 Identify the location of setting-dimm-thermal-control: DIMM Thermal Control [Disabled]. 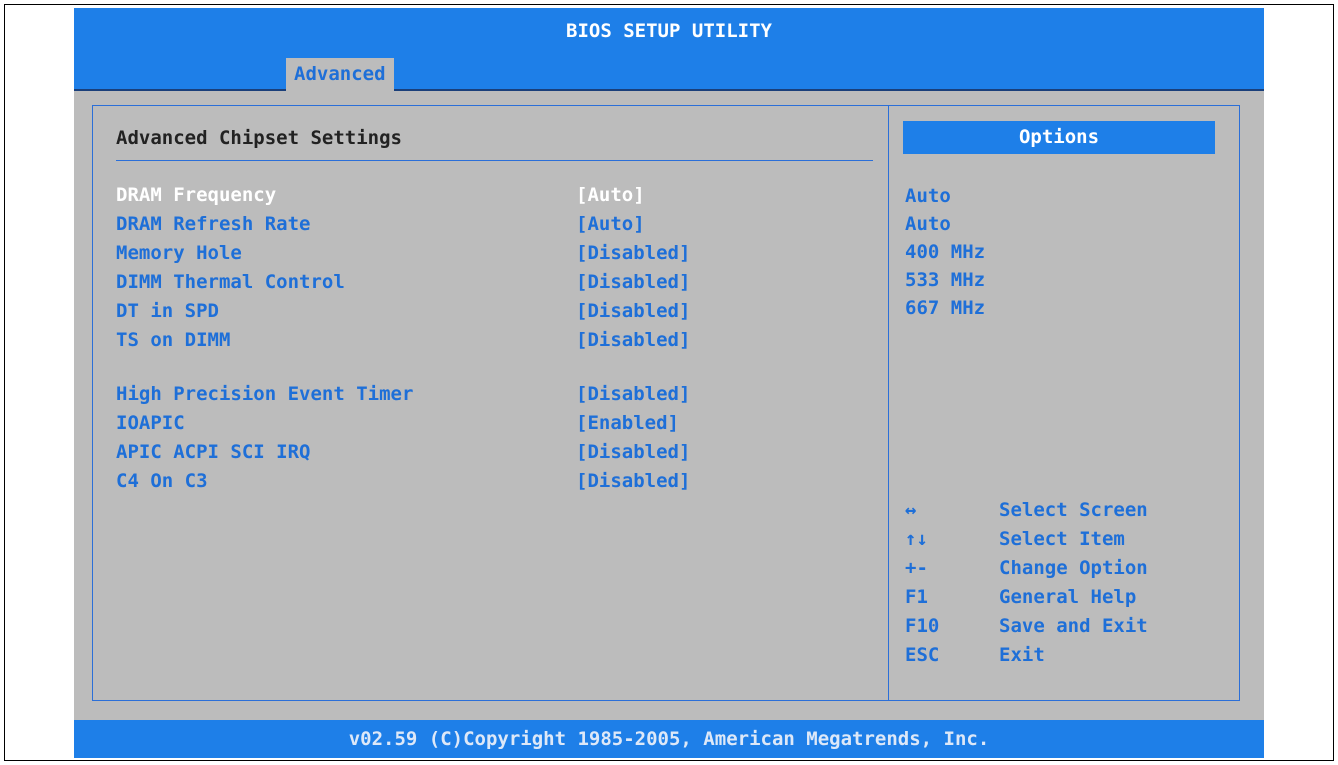
(466, 282).